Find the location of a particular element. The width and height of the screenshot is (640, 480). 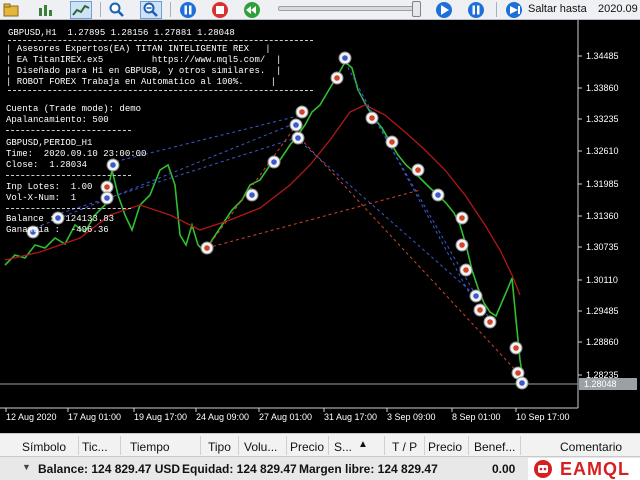

column-header-symbol: Símbolo is located at coordinates (44, 447).